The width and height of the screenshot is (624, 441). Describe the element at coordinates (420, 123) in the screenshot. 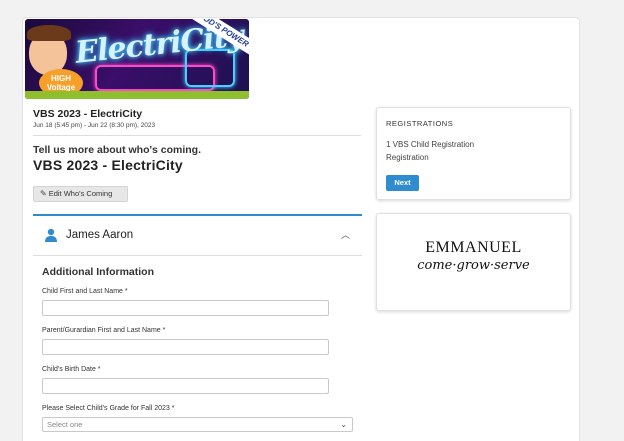

I see `registrations-heading: REGISTRATIONS` at that location.